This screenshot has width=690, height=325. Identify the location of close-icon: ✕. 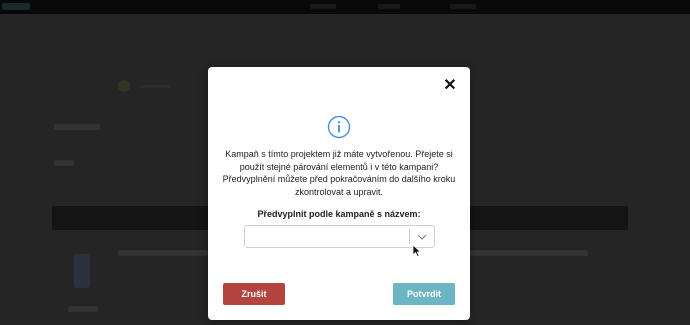
(450, 86).